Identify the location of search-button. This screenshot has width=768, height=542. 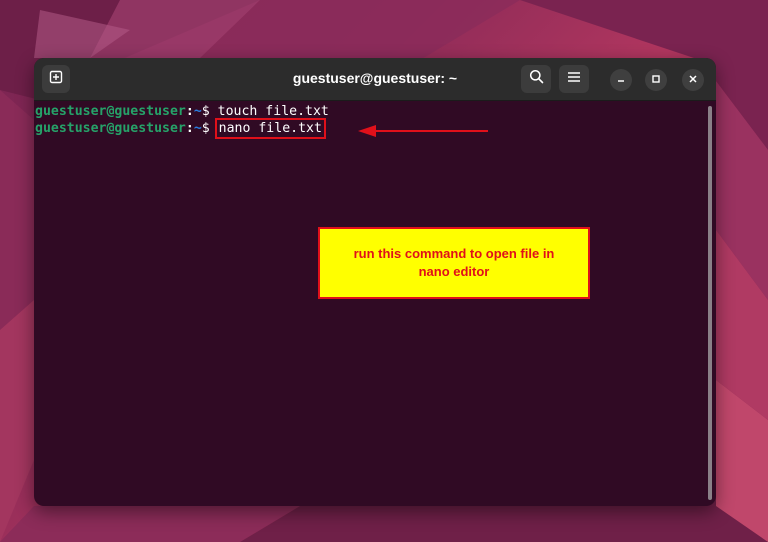
(536, 79).